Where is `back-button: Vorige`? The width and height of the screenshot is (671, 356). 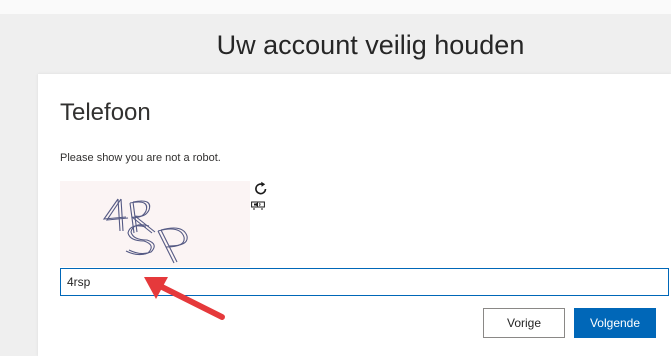 back-button: Vorige is located at coordinates (524, 323).